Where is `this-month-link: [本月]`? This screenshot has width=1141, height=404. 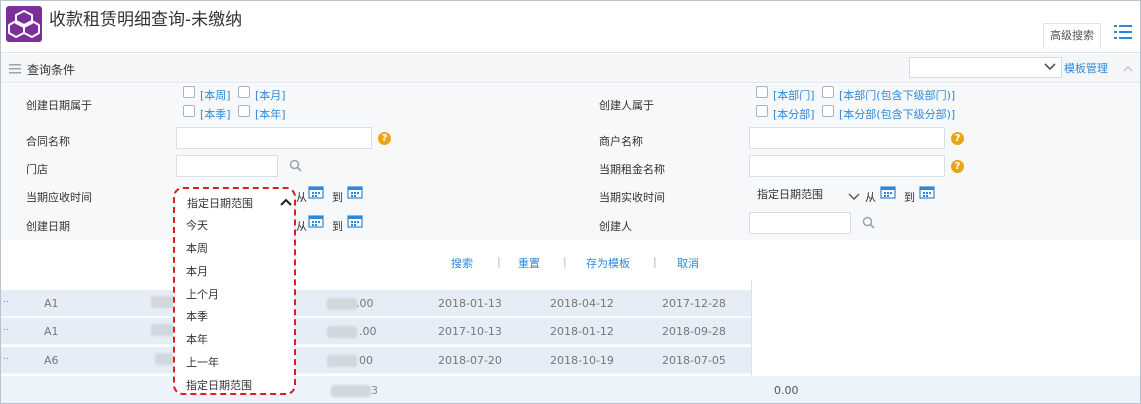 this-month-link: [本月] is located at coordinates (270, 95).